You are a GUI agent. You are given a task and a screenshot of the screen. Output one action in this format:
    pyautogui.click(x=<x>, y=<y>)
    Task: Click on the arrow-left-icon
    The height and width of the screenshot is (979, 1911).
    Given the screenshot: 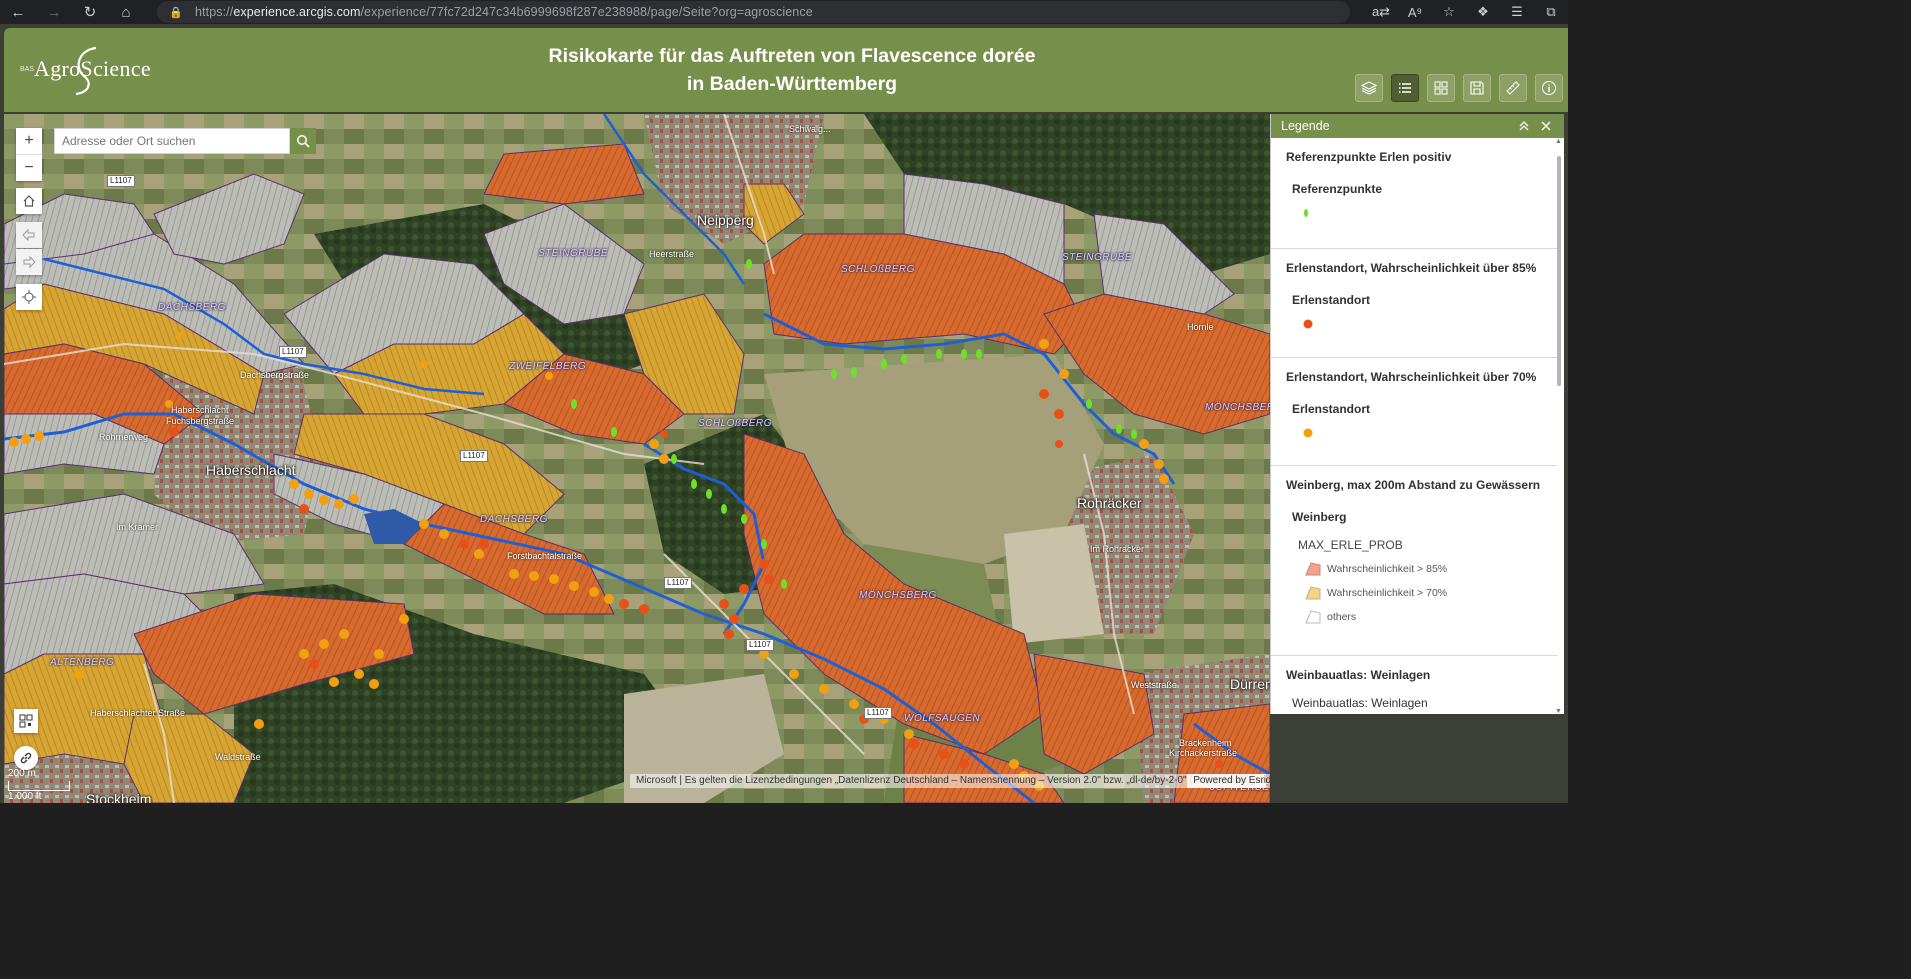 What is the action you would take?
    pyautogui.click(x=28, y=235)
    